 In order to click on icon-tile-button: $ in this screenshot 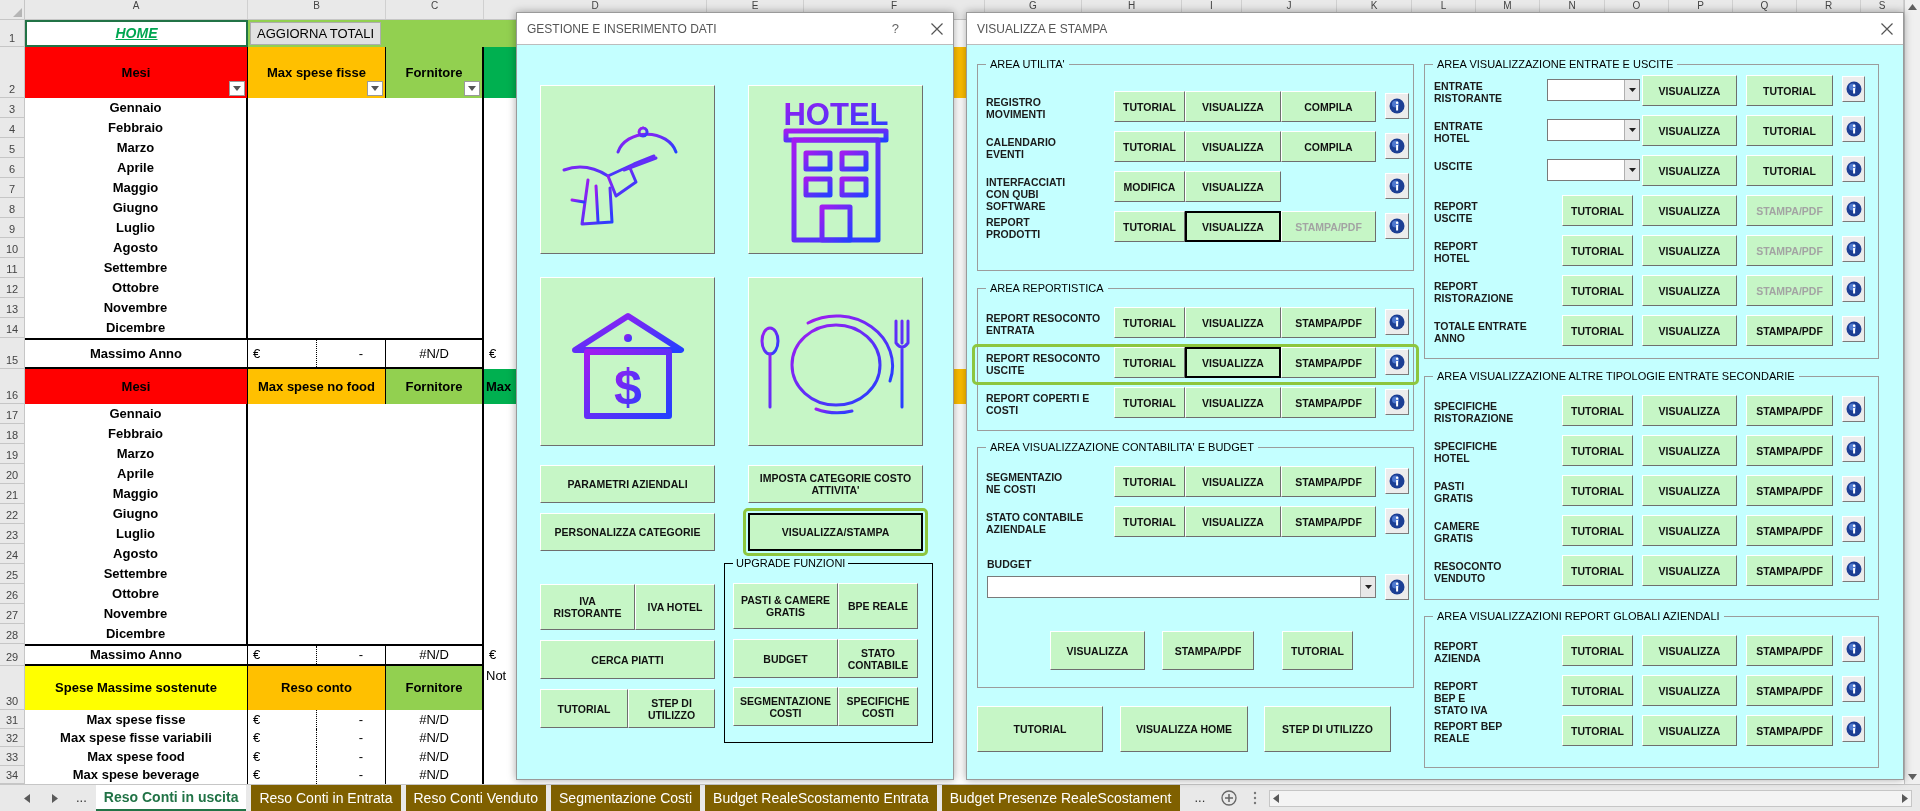, I will do `click(627, 361)`.